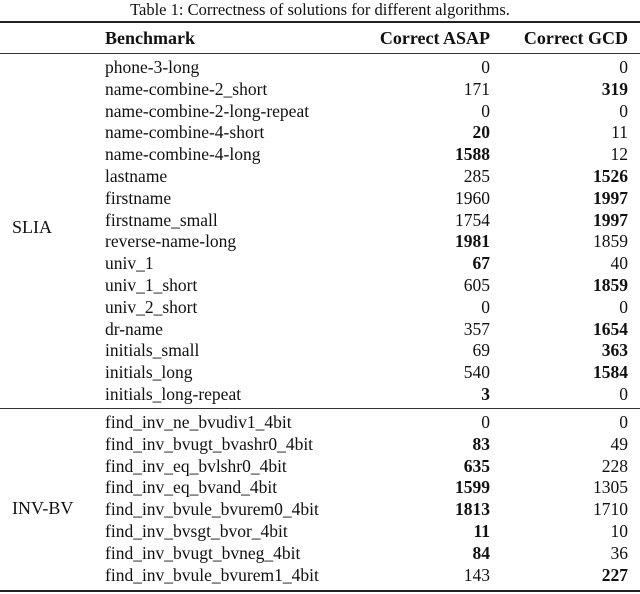 The width and height of the screenshot is (640, 594). Describe the element at coordinates (476, 465) in the screenshot. I see `correct-asap-value: 635` at that location.